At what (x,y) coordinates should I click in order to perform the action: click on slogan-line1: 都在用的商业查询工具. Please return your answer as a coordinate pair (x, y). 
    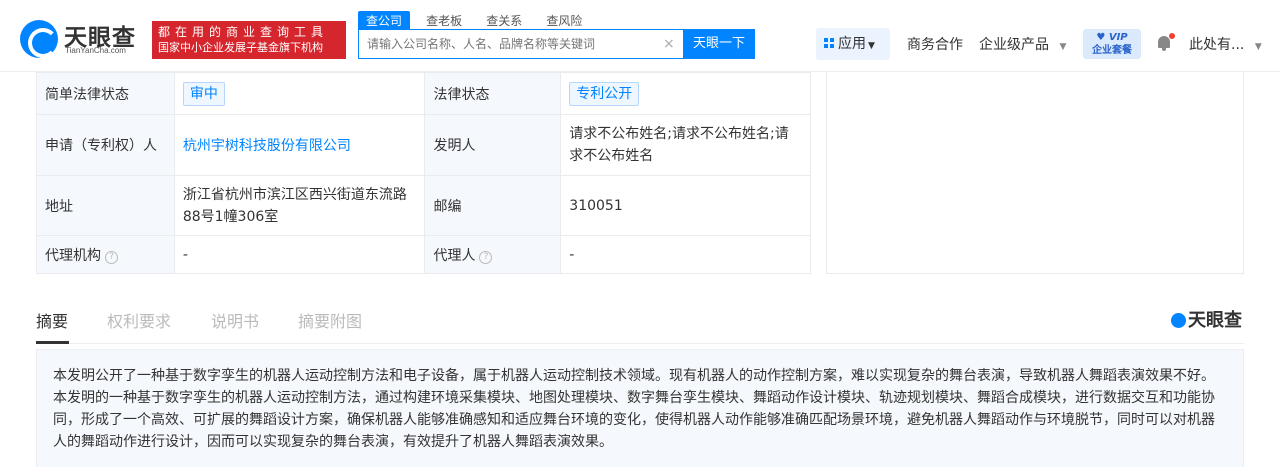
    Looking at the image, I should click on (243, 32).